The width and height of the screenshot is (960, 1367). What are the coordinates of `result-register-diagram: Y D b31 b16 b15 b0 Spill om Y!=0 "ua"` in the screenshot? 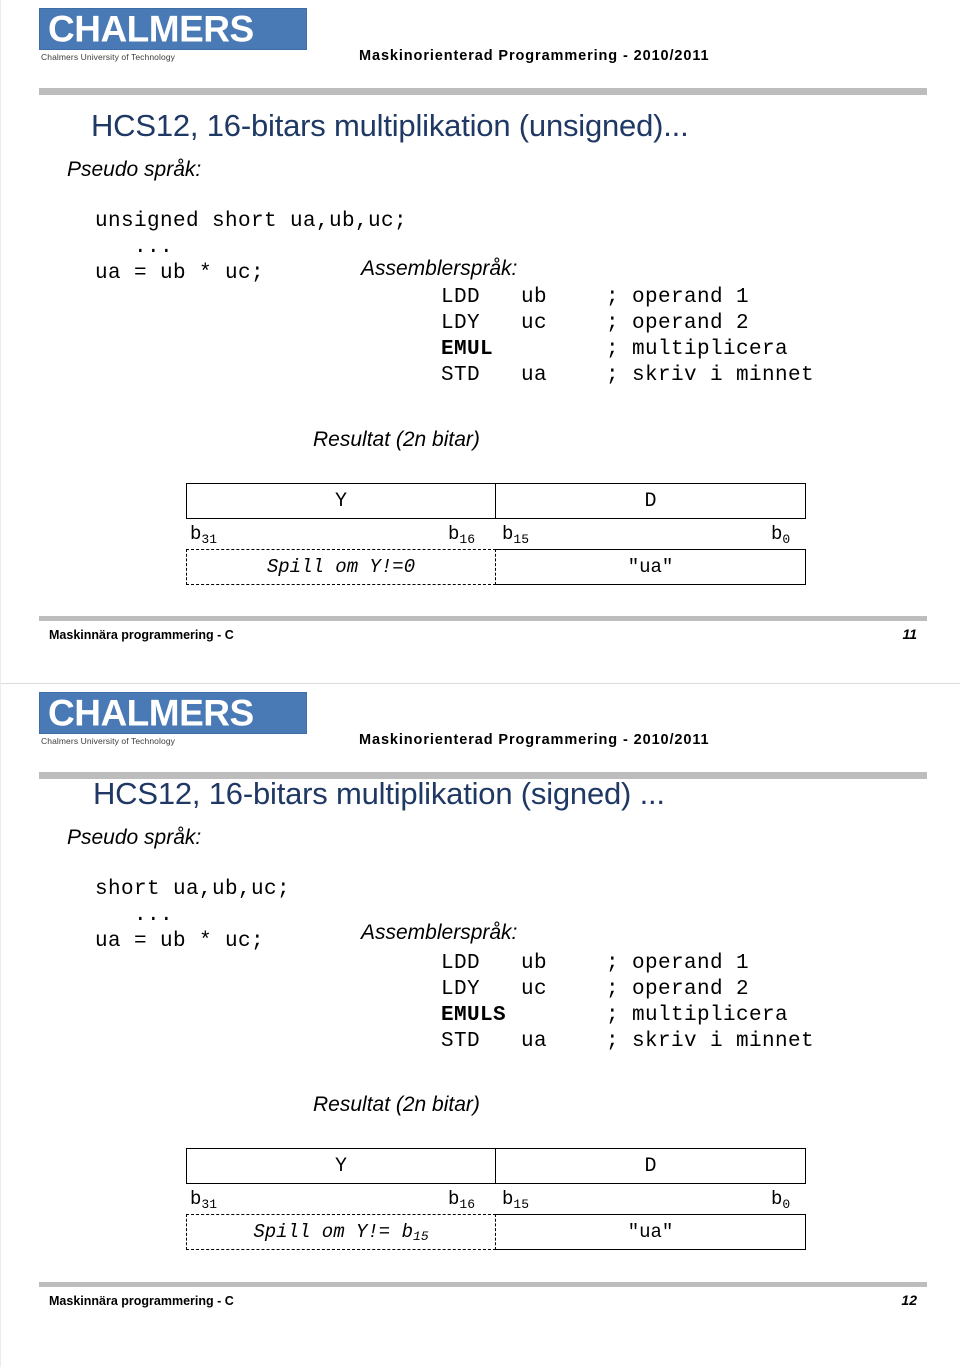 It's located at (496, 534).